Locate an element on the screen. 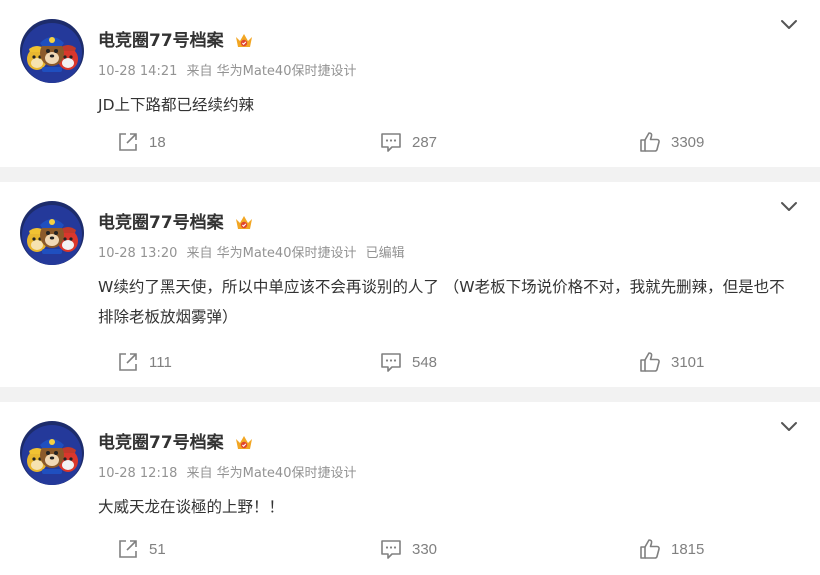 The image size is (820, 575). action-bar: 18 287 3309 is located at coordinates (410, 142).